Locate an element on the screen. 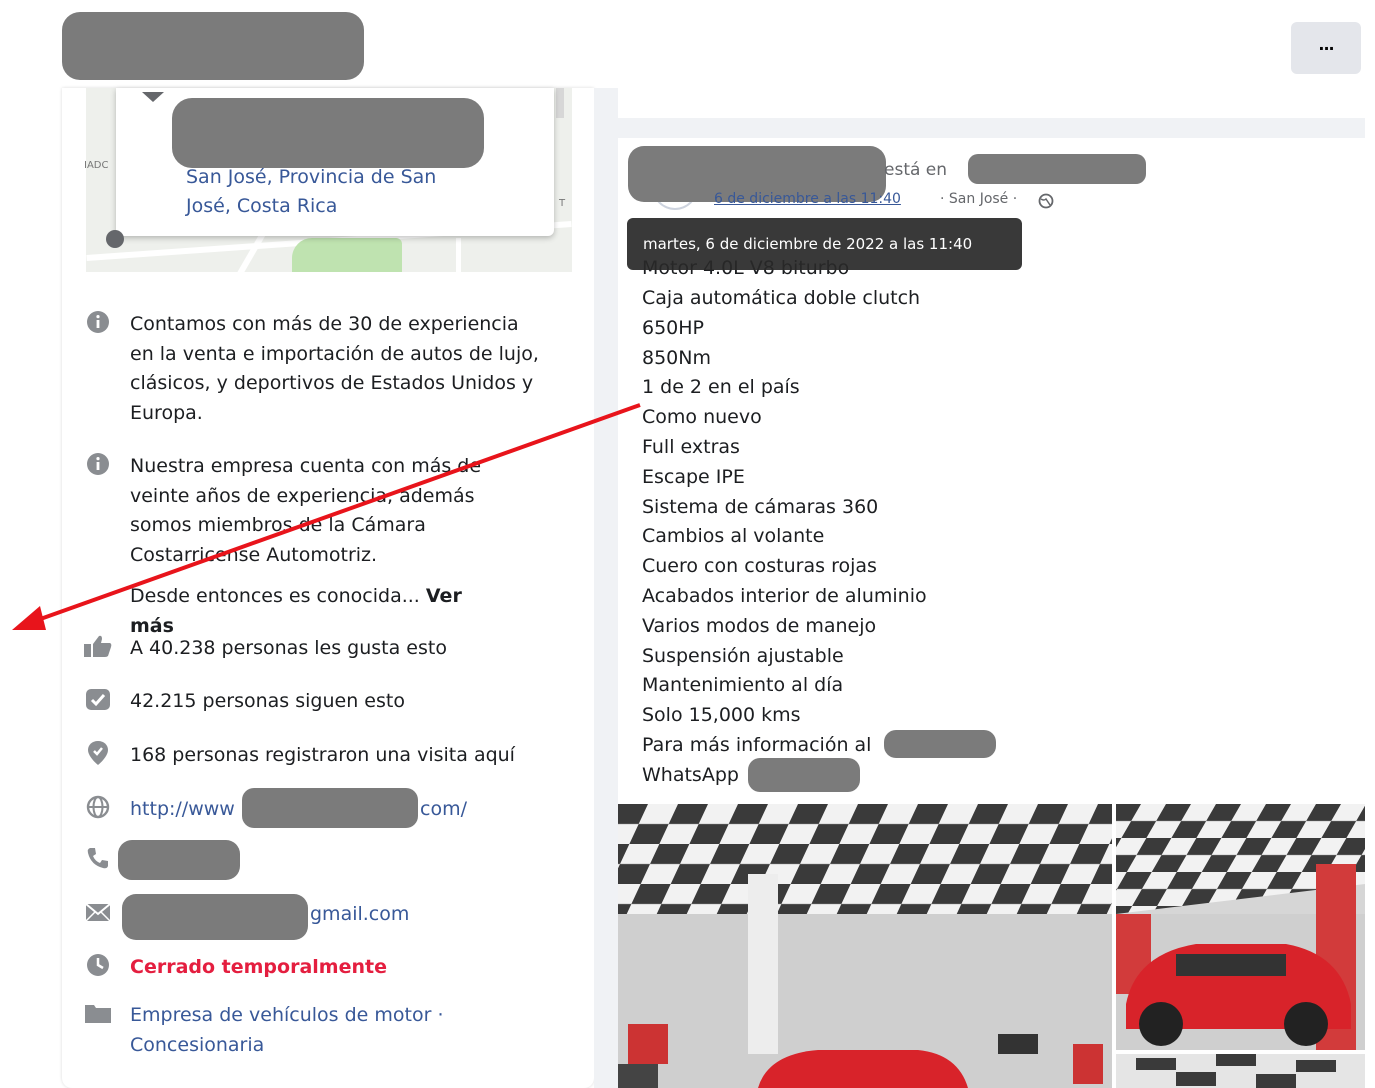 This screenshot has width=1375, height=1088. folder-icon is located at coordinates (98, 1013).